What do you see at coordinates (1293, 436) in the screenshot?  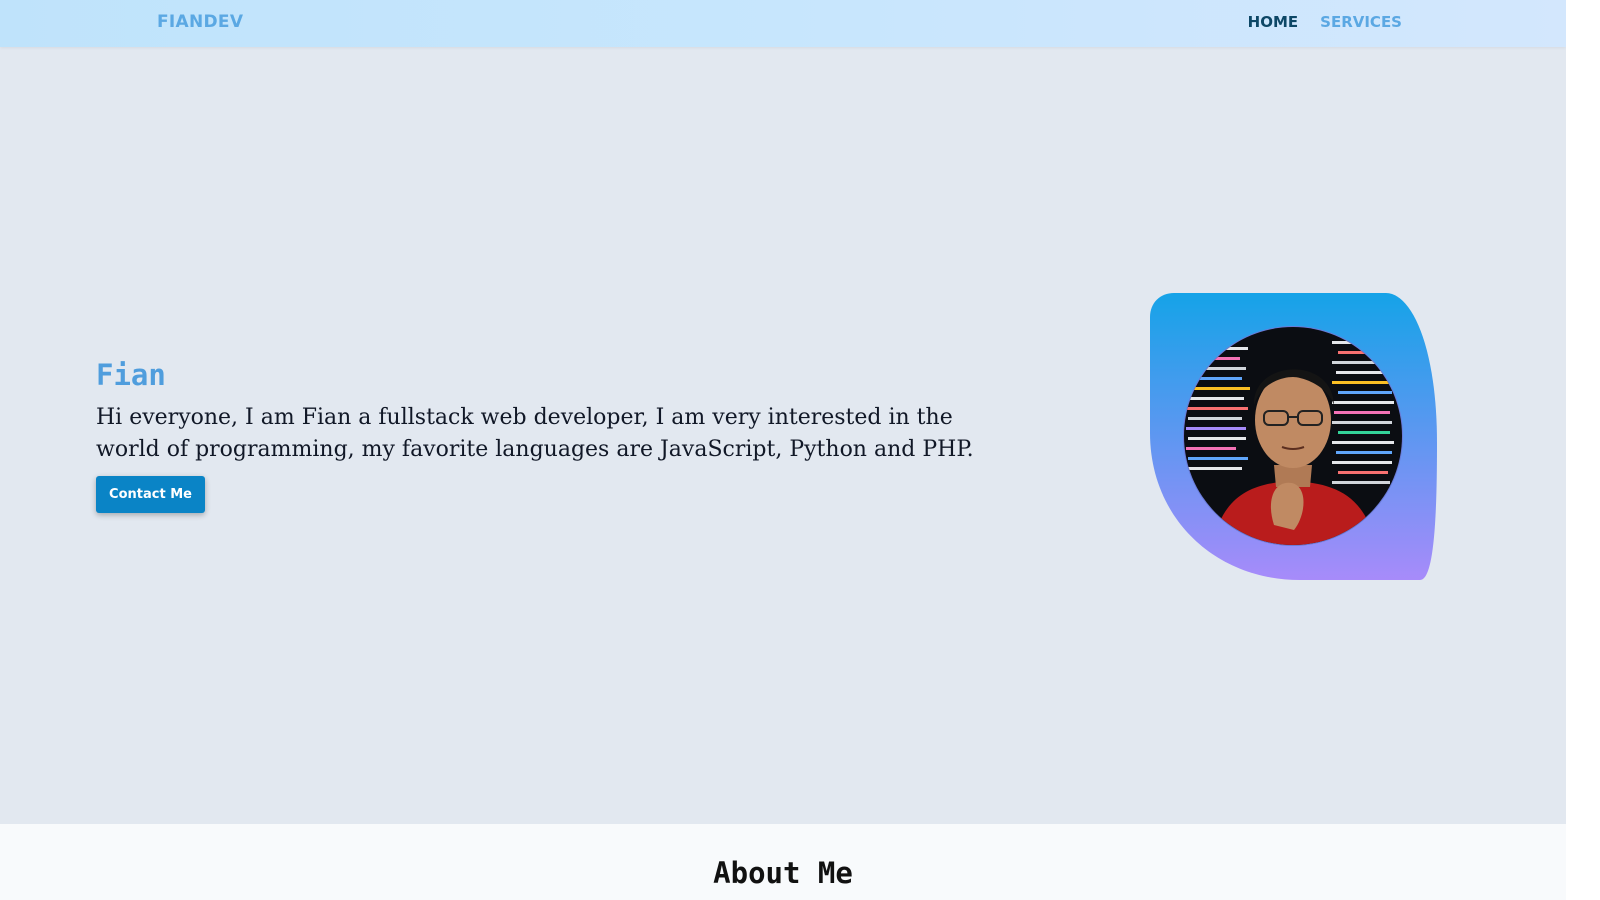 I see `profile-photo-icon` at bounding box center [1293, 436].